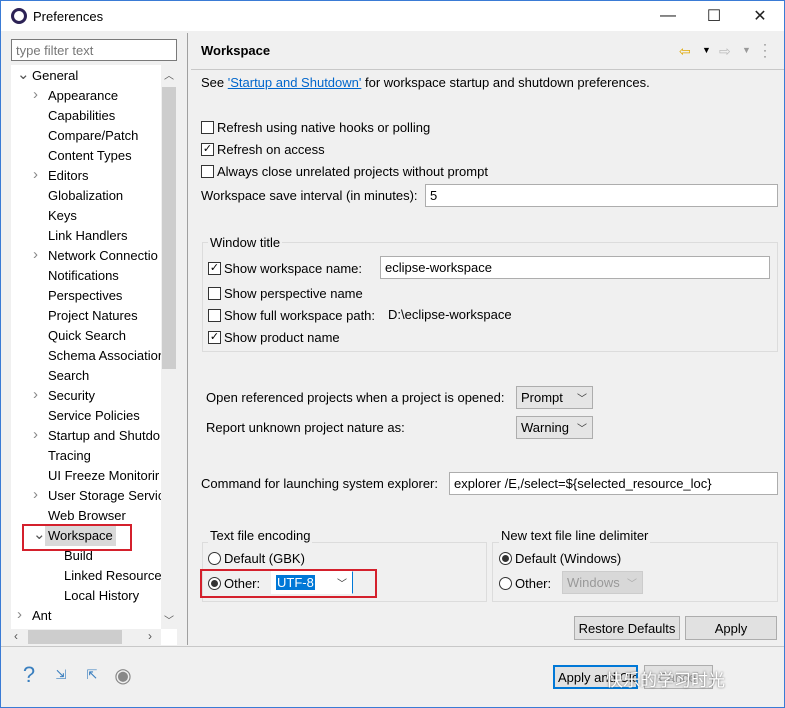 This screenshot has height=708, width=785. What do you see at coordinates (256, 558) in the screenshot?
I see `encoding-default-radio: Default (GBK)` at bounding box center [256, 558].